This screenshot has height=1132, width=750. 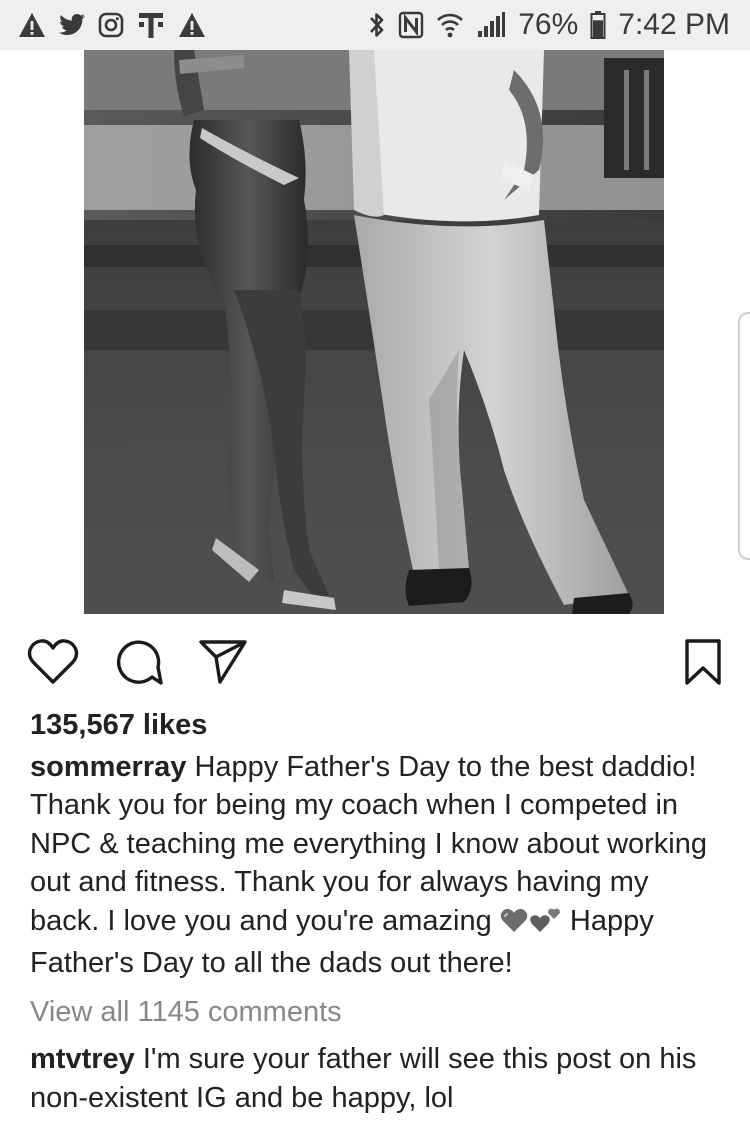 I want to click on bookmark-icon, so click(x=703, y=664).